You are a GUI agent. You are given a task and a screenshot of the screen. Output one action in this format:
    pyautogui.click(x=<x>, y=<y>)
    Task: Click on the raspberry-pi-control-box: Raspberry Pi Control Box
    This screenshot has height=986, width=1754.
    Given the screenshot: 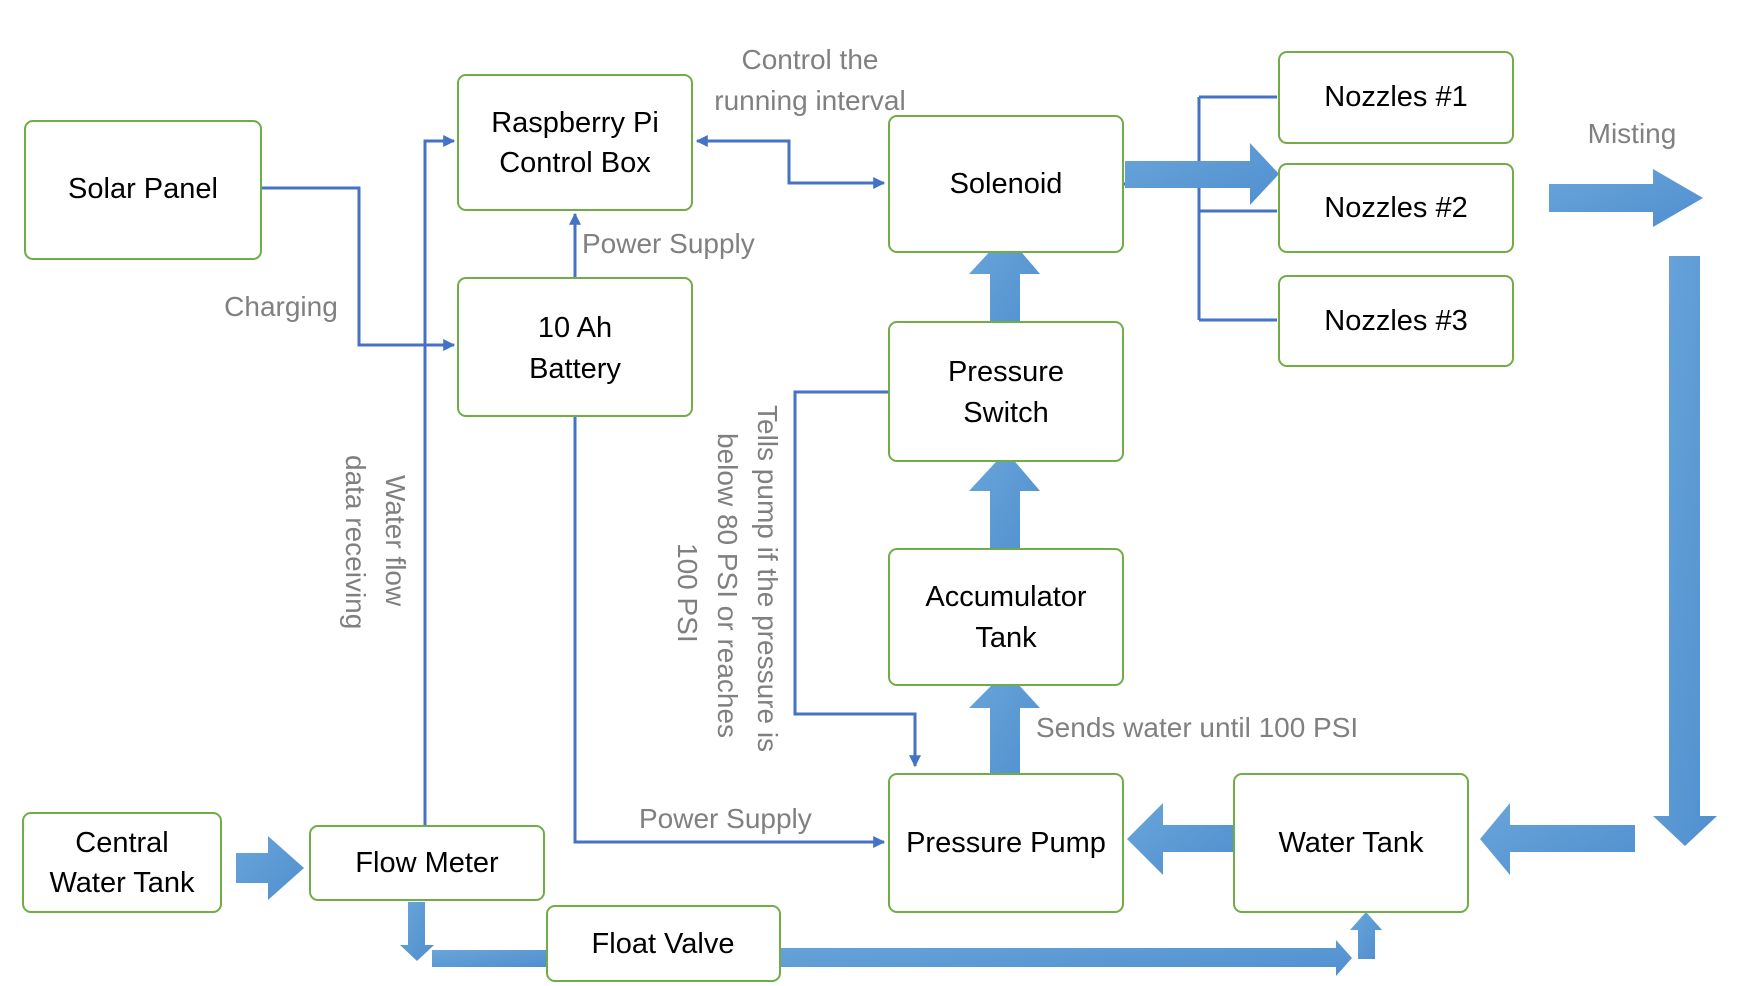 What is the action you would take?
    pyautogui.click(x=575, y=142)
    